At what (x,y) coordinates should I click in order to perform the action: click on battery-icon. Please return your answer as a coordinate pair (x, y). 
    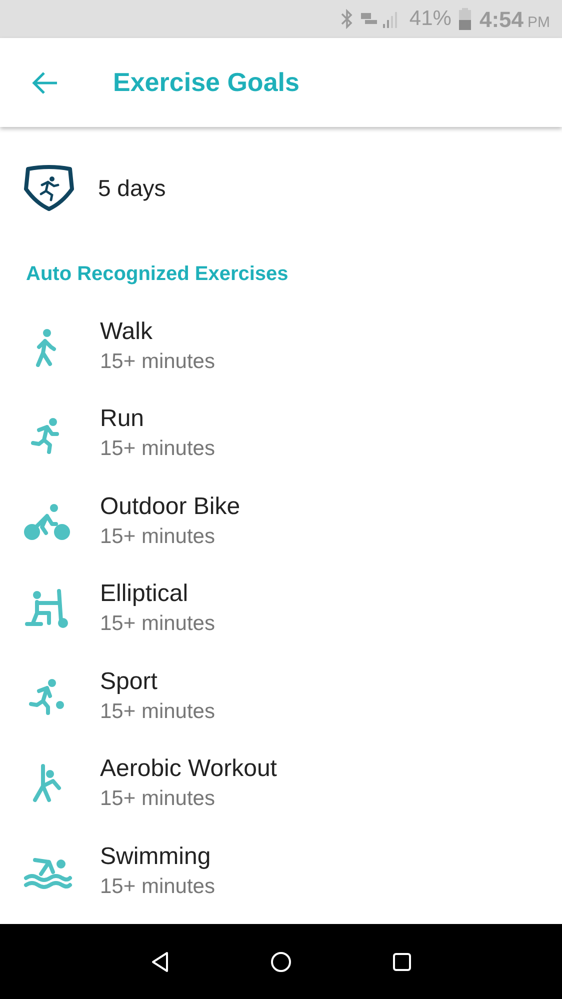
    Looking at the image, I should click on (465, 19).